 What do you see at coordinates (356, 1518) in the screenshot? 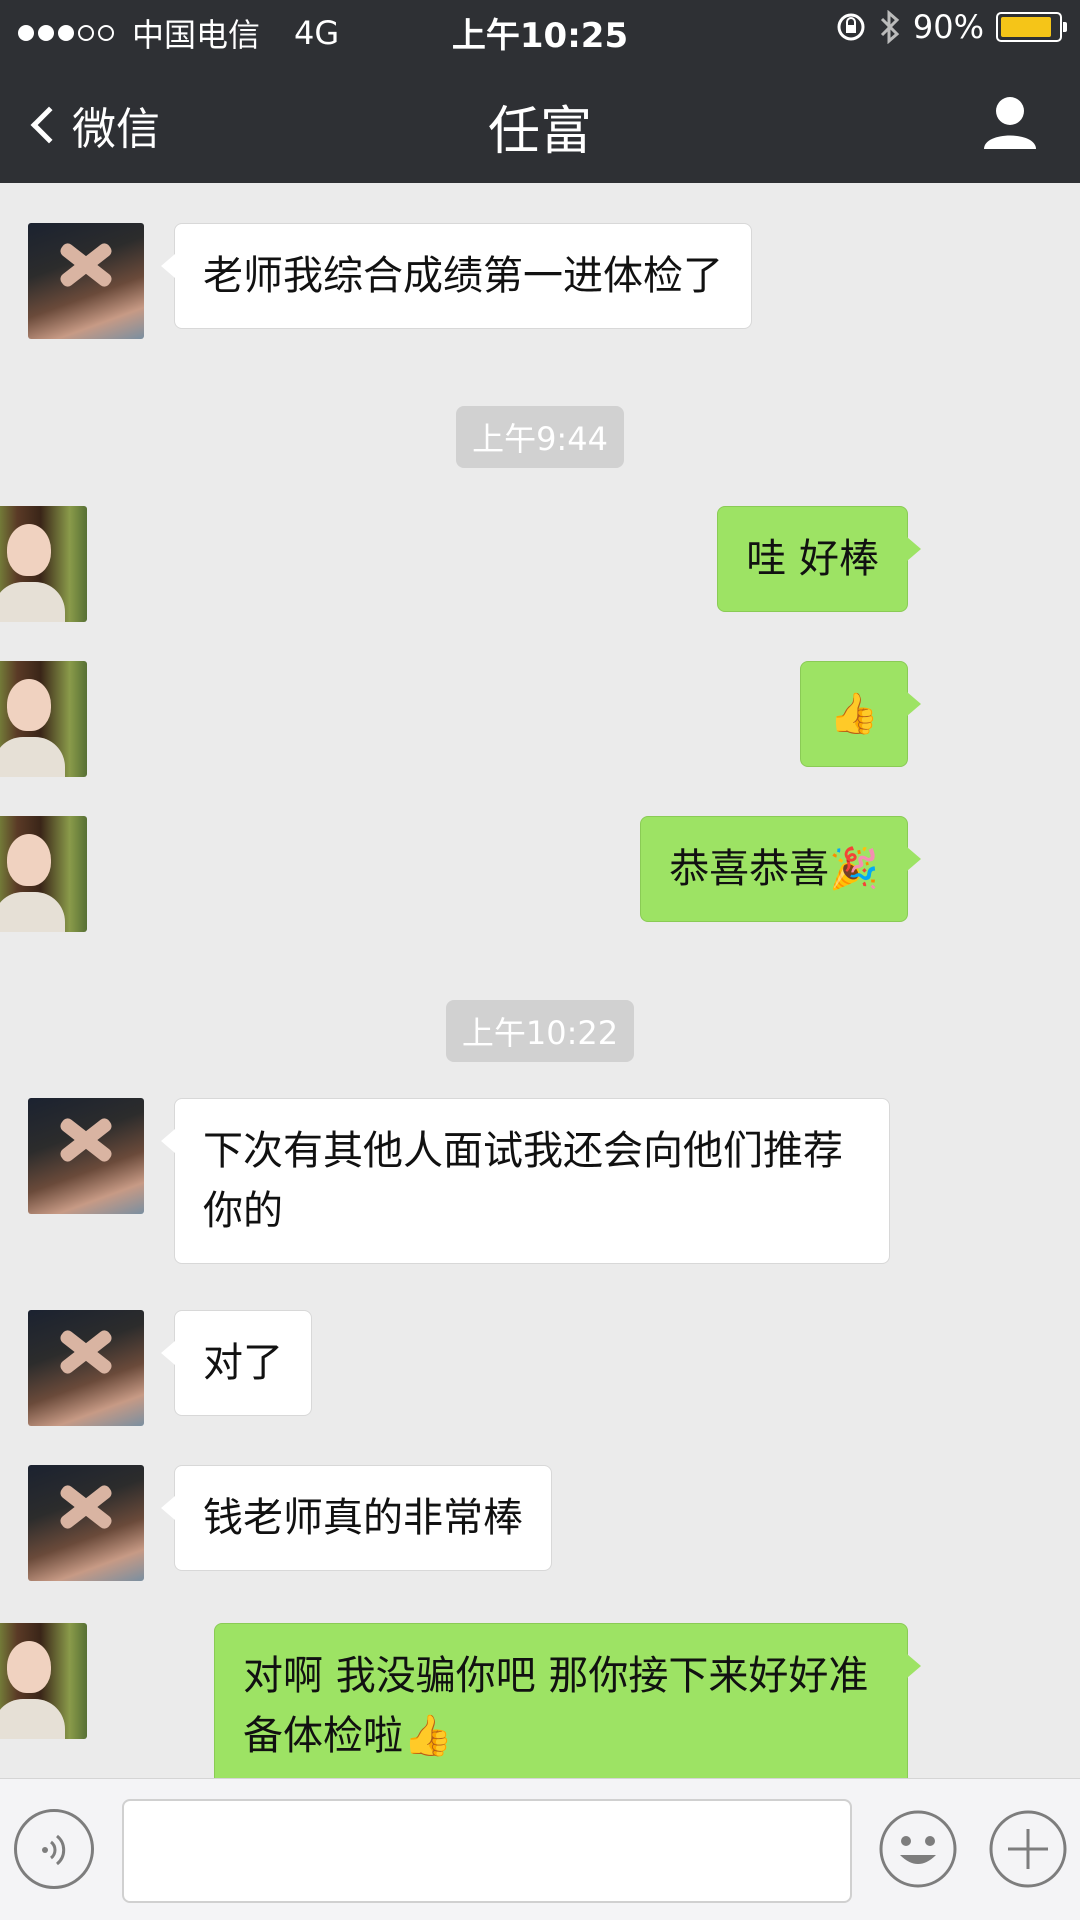
I see `message-bubble: 钱老师真的非常棒` at bounding box center [356, 1518].